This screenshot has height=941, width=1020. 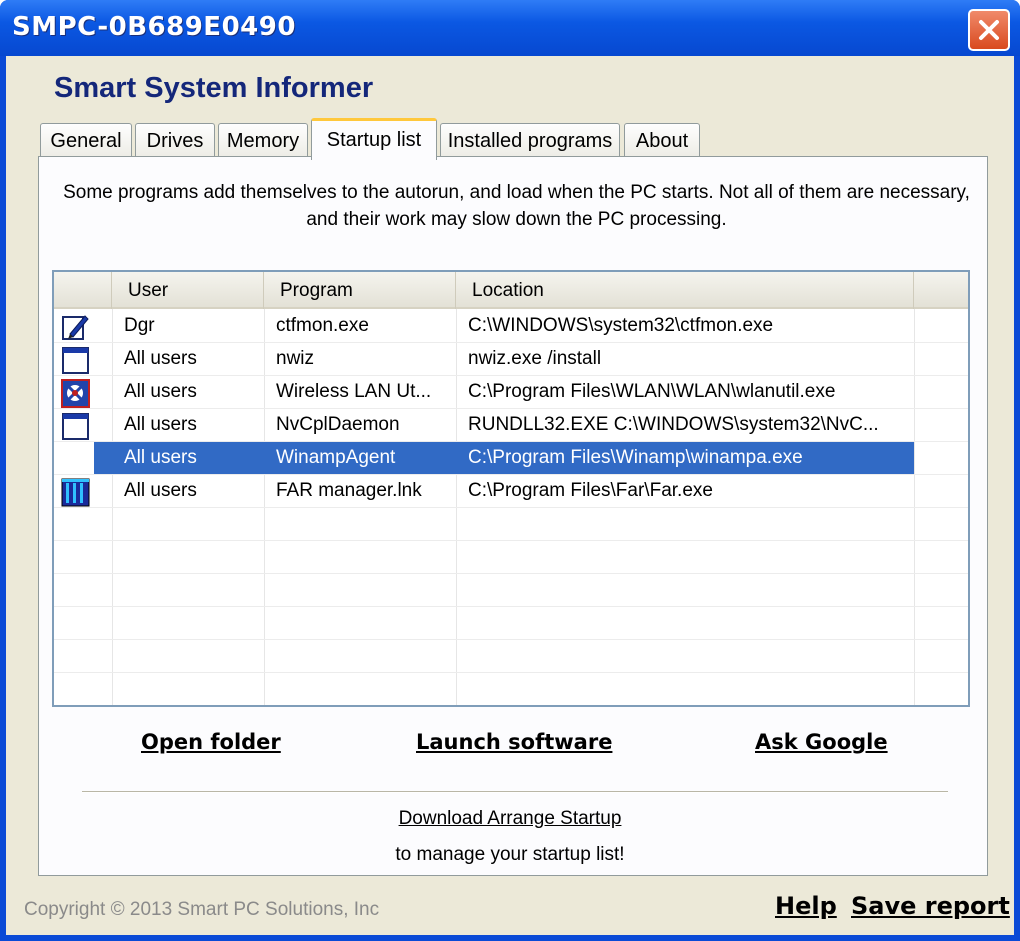 I want to click on cell-location: C:\Program Files\Far\Far.exe, so click(x=590, y=490).